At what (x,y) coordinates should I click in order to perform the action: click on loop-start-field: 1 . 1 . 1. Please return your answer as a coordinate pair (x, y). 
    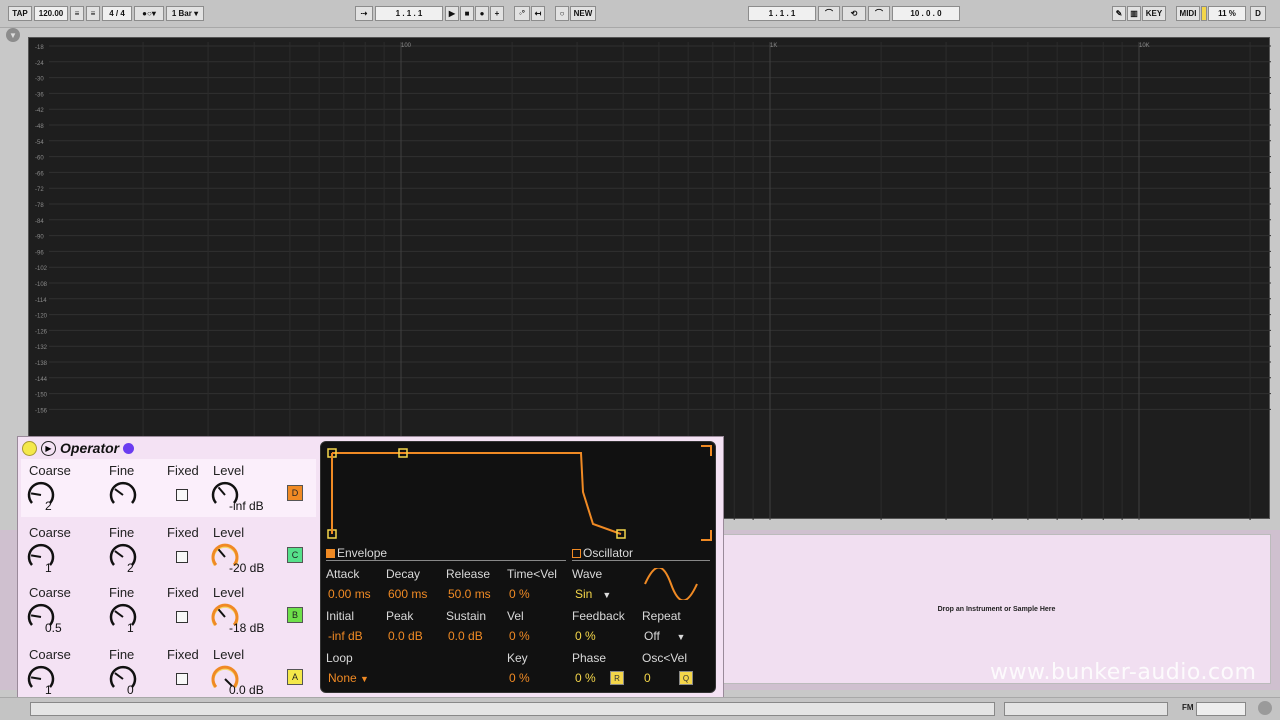
    Looking at the image, I should click on (782, 13).